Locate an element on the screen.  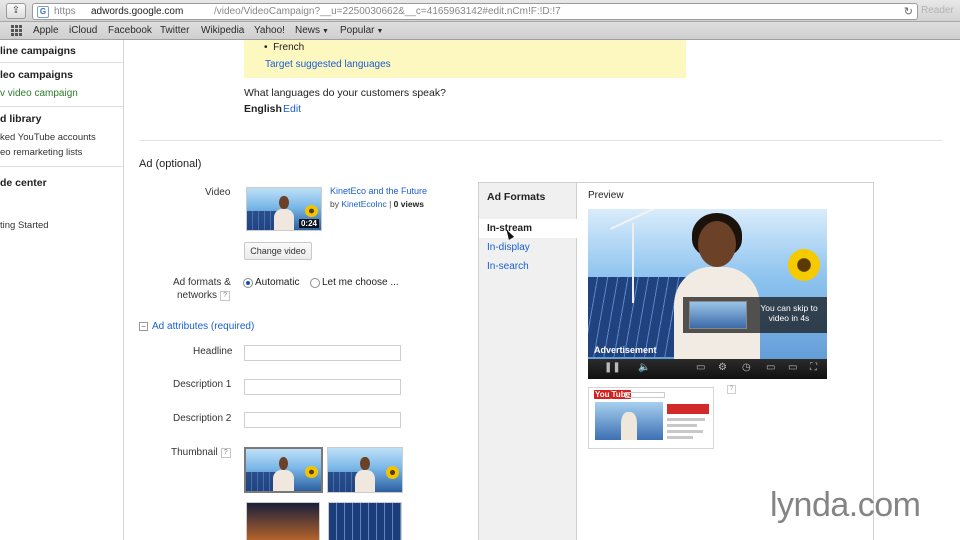
reader-button: Reader is located at coordinates (937, 10).